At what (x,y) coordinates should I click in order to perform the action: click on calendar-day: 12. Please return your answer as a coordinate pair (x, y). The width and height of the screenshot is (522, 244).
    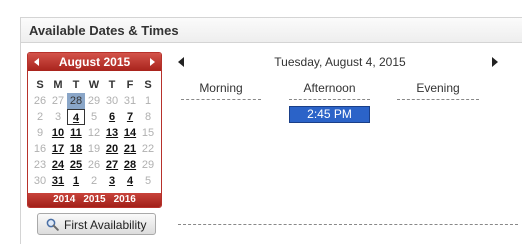
    Looking at the image, I should click on (94, 133).